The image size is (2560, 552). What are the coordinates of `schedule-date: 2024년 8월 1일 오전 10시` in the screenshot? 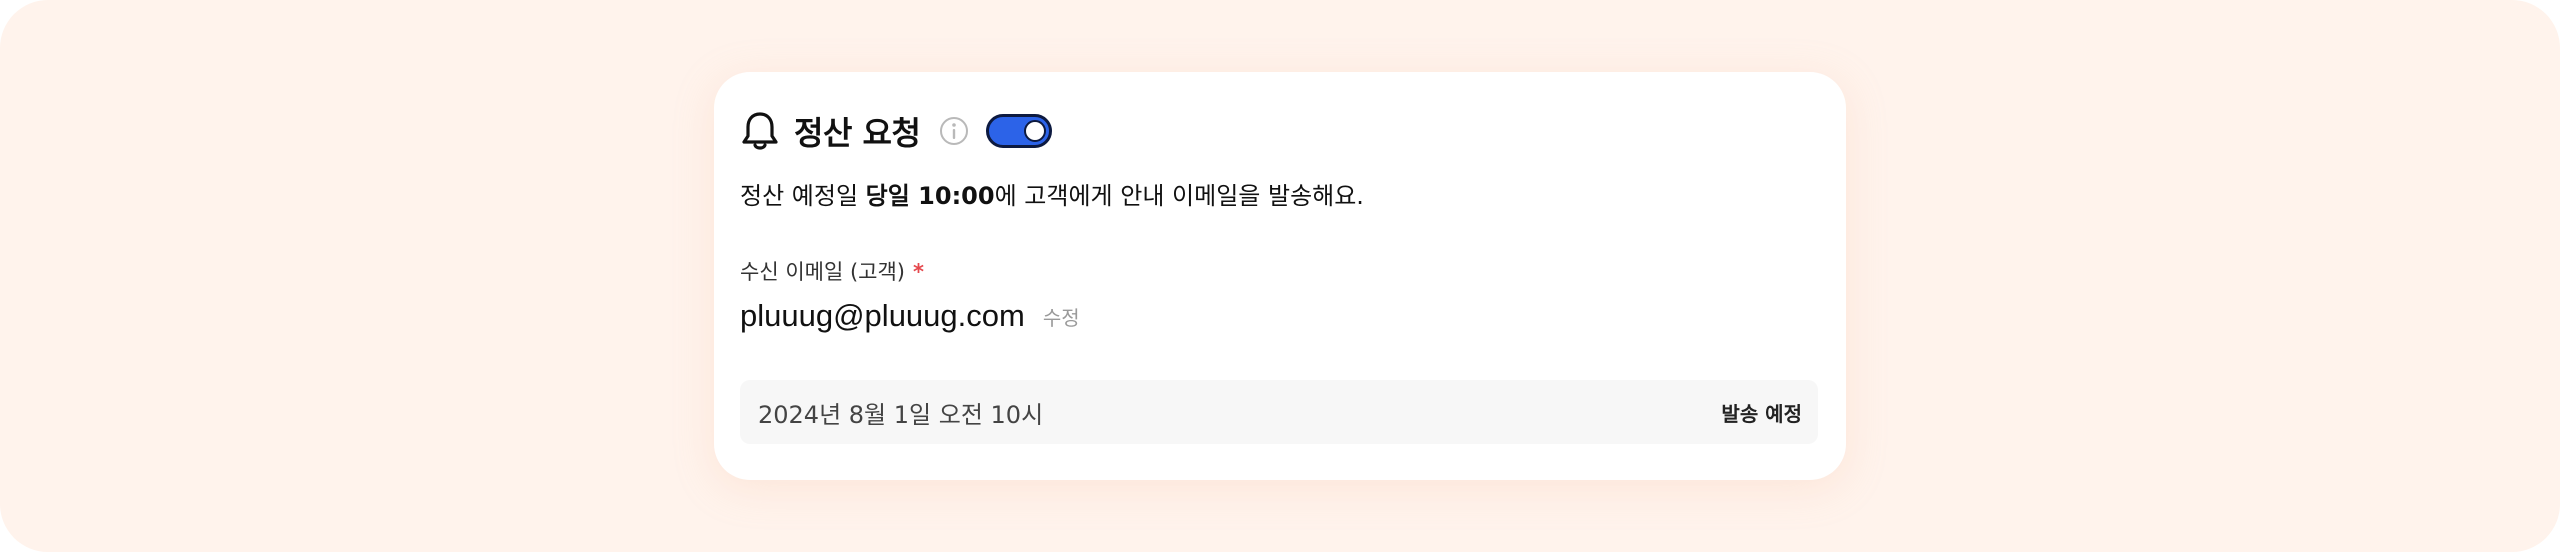 It's located at (901, 414).